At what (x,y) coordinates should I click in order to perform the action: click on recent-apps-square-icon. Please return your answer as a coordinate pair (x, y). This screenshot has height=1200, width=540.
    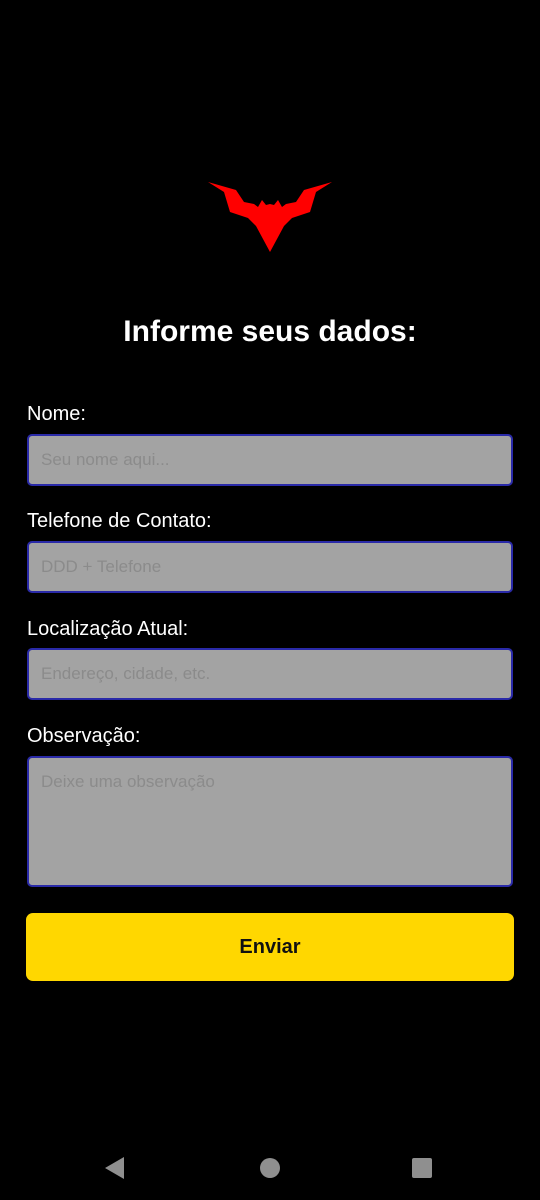
    Looking at the image, I should click on (422, 1168).